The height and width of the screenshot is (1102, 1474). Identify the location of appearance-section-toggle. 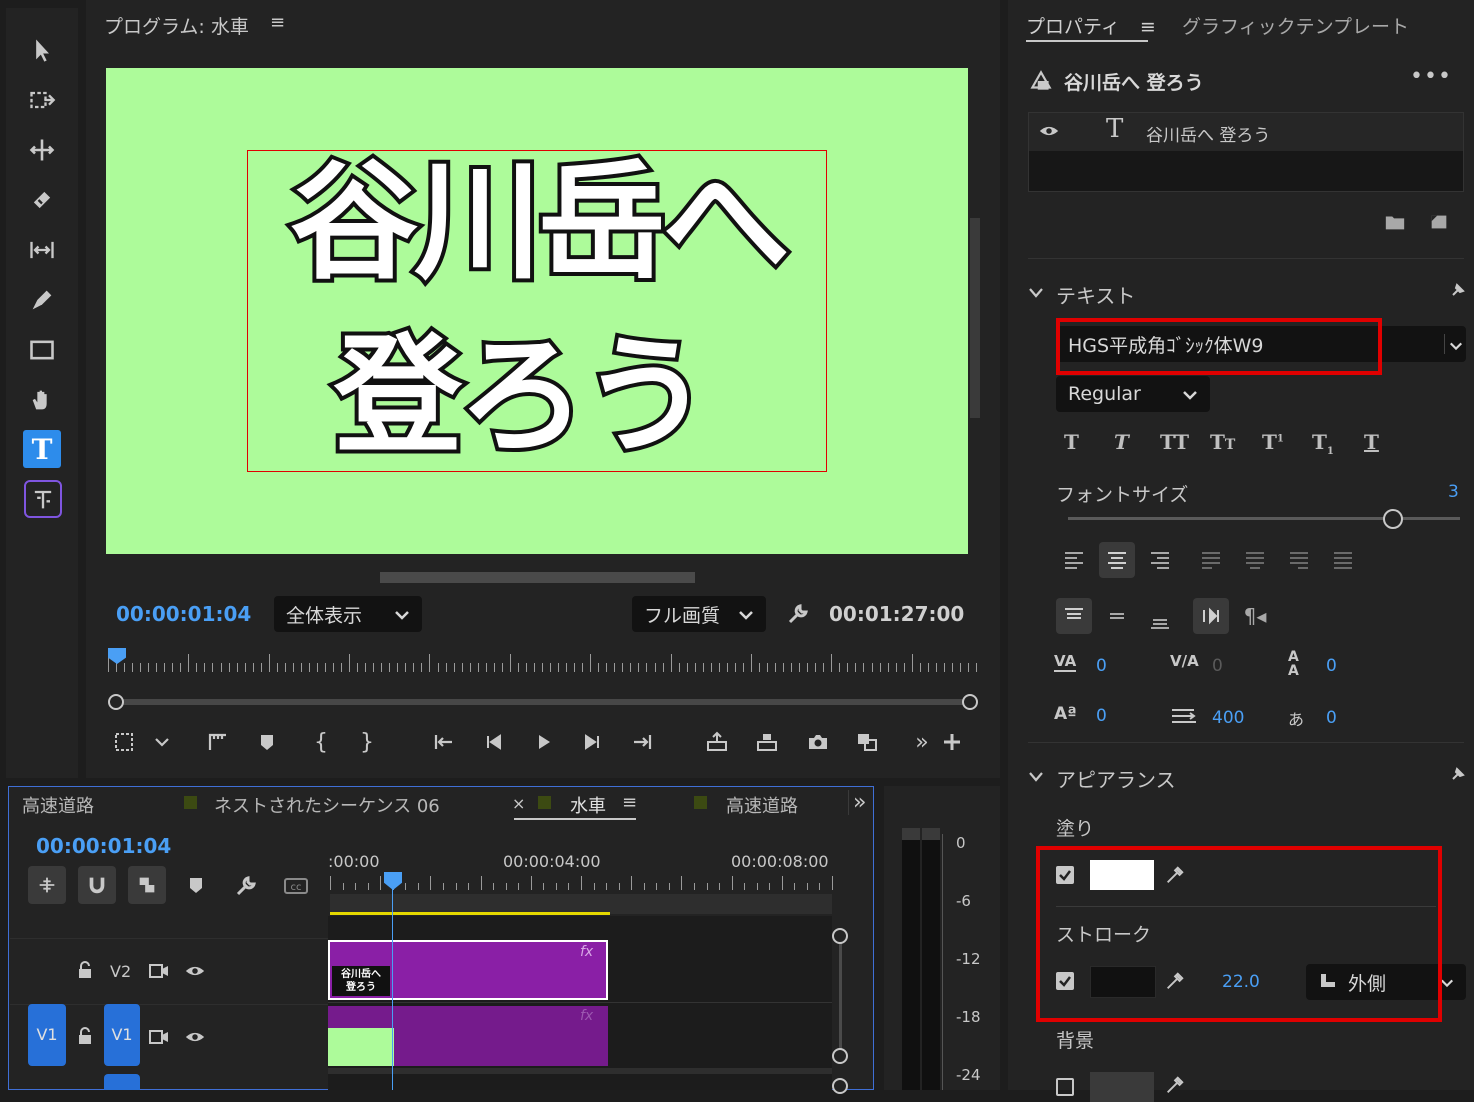
(1036, 777).